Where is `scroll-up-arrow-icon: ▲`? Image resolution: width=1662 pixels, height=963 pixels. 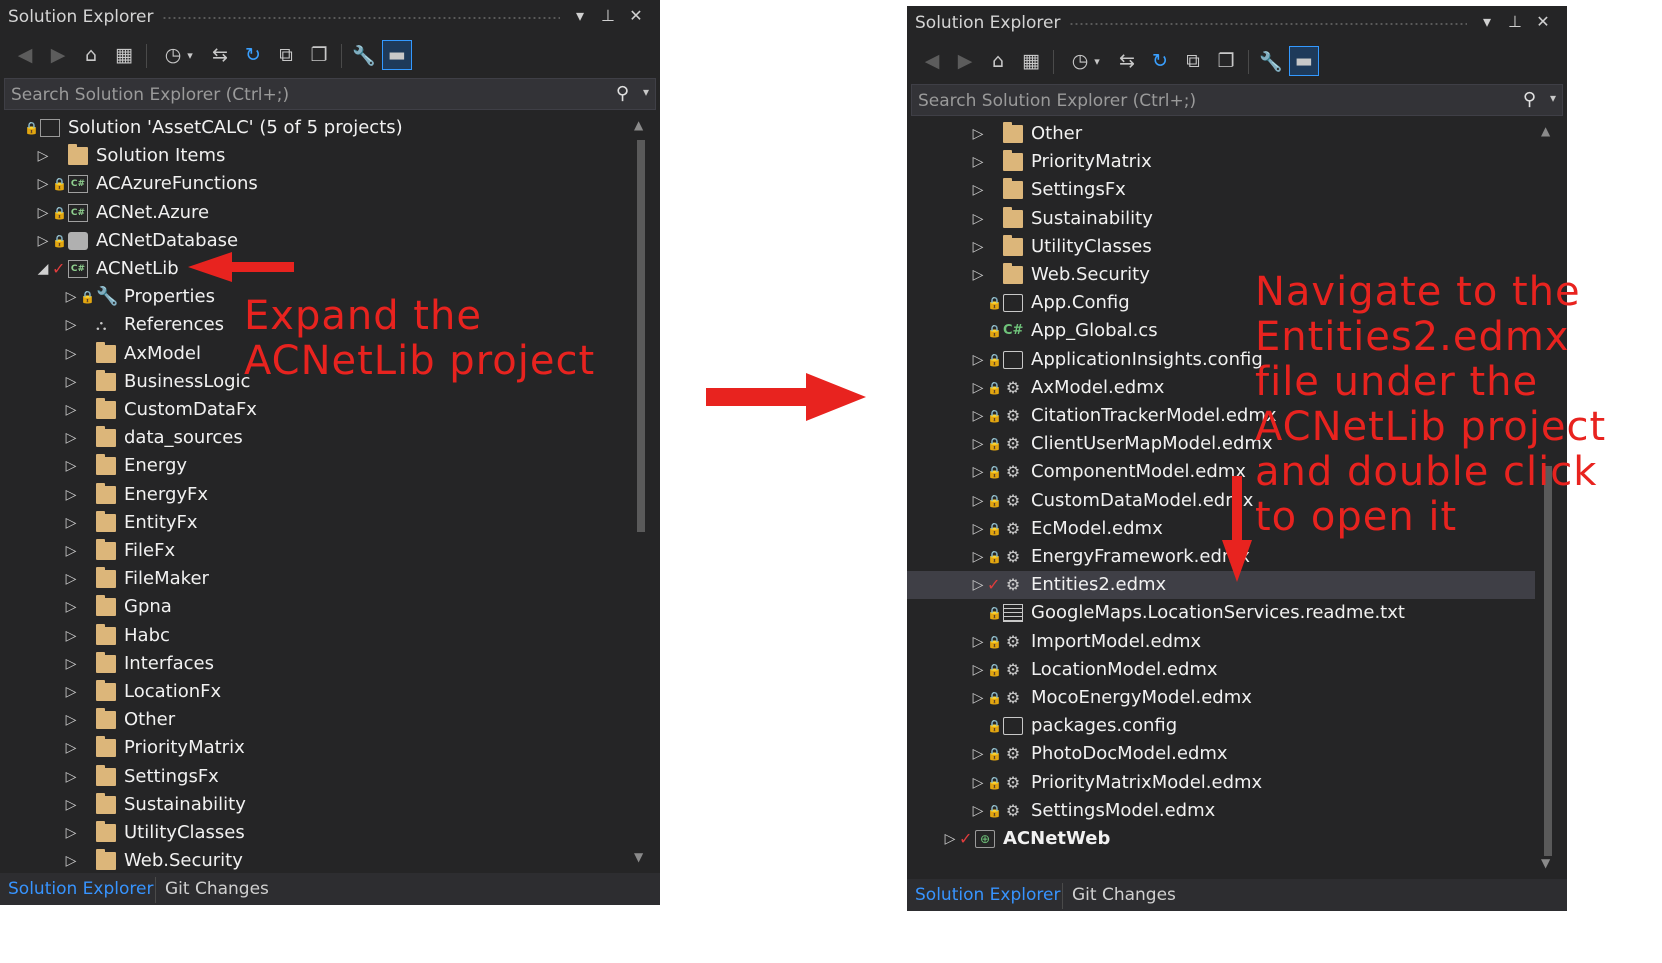
scroll-up-arrow-icon: ▲ is located at coordinates (1545, 131).